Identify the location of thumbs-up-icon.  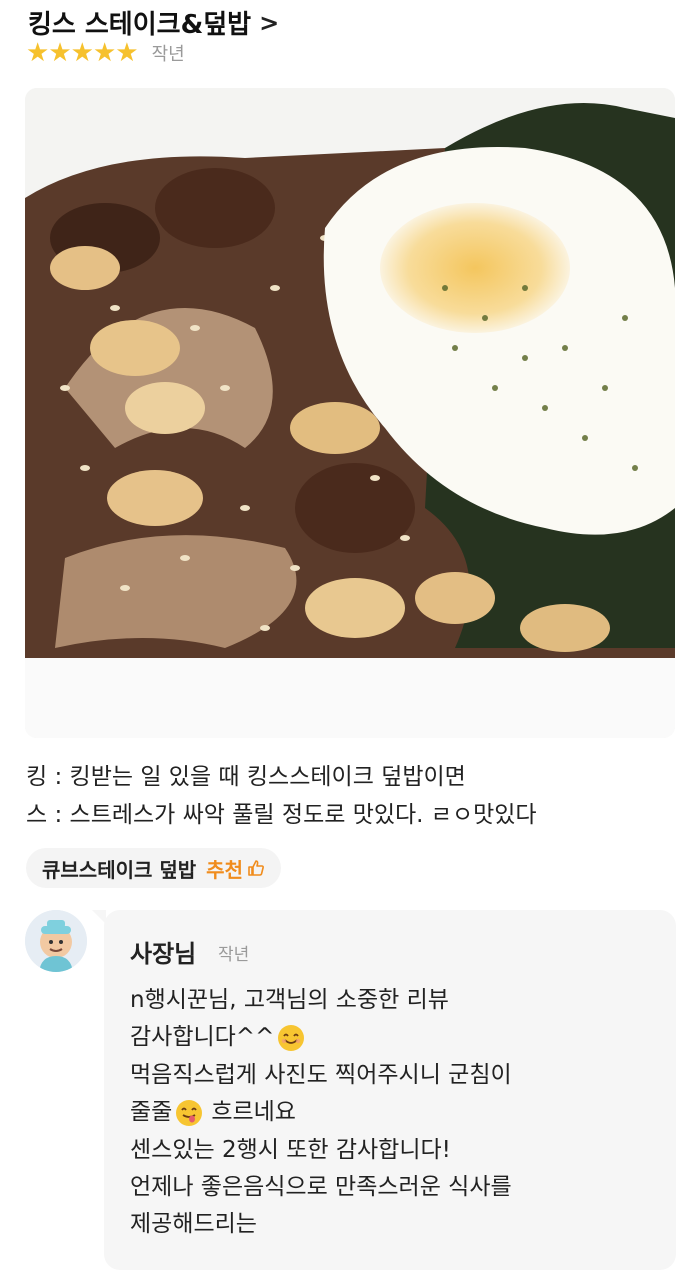
(256, 868).